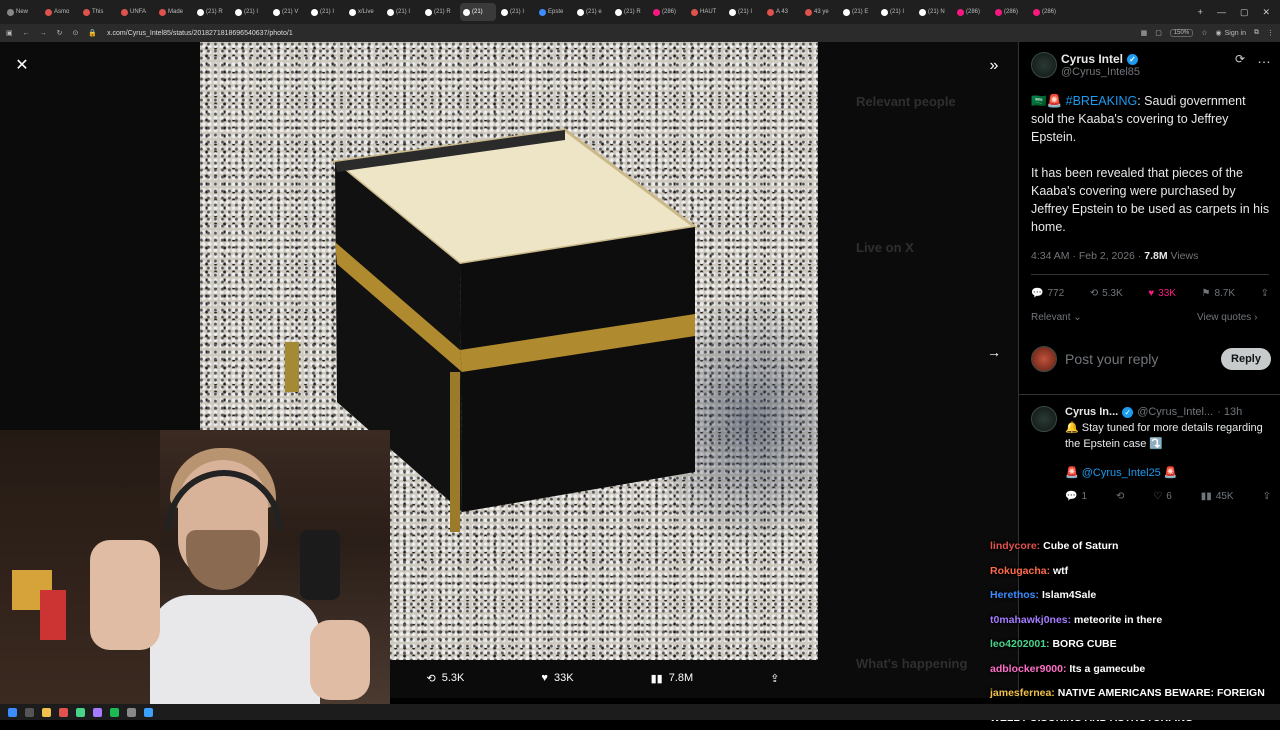 The image size is (1280, 730). What do you see at coordinates (706, 12) in the screenshot?
I see `browser-tab: HAUT` at bounding box center [706, 12].